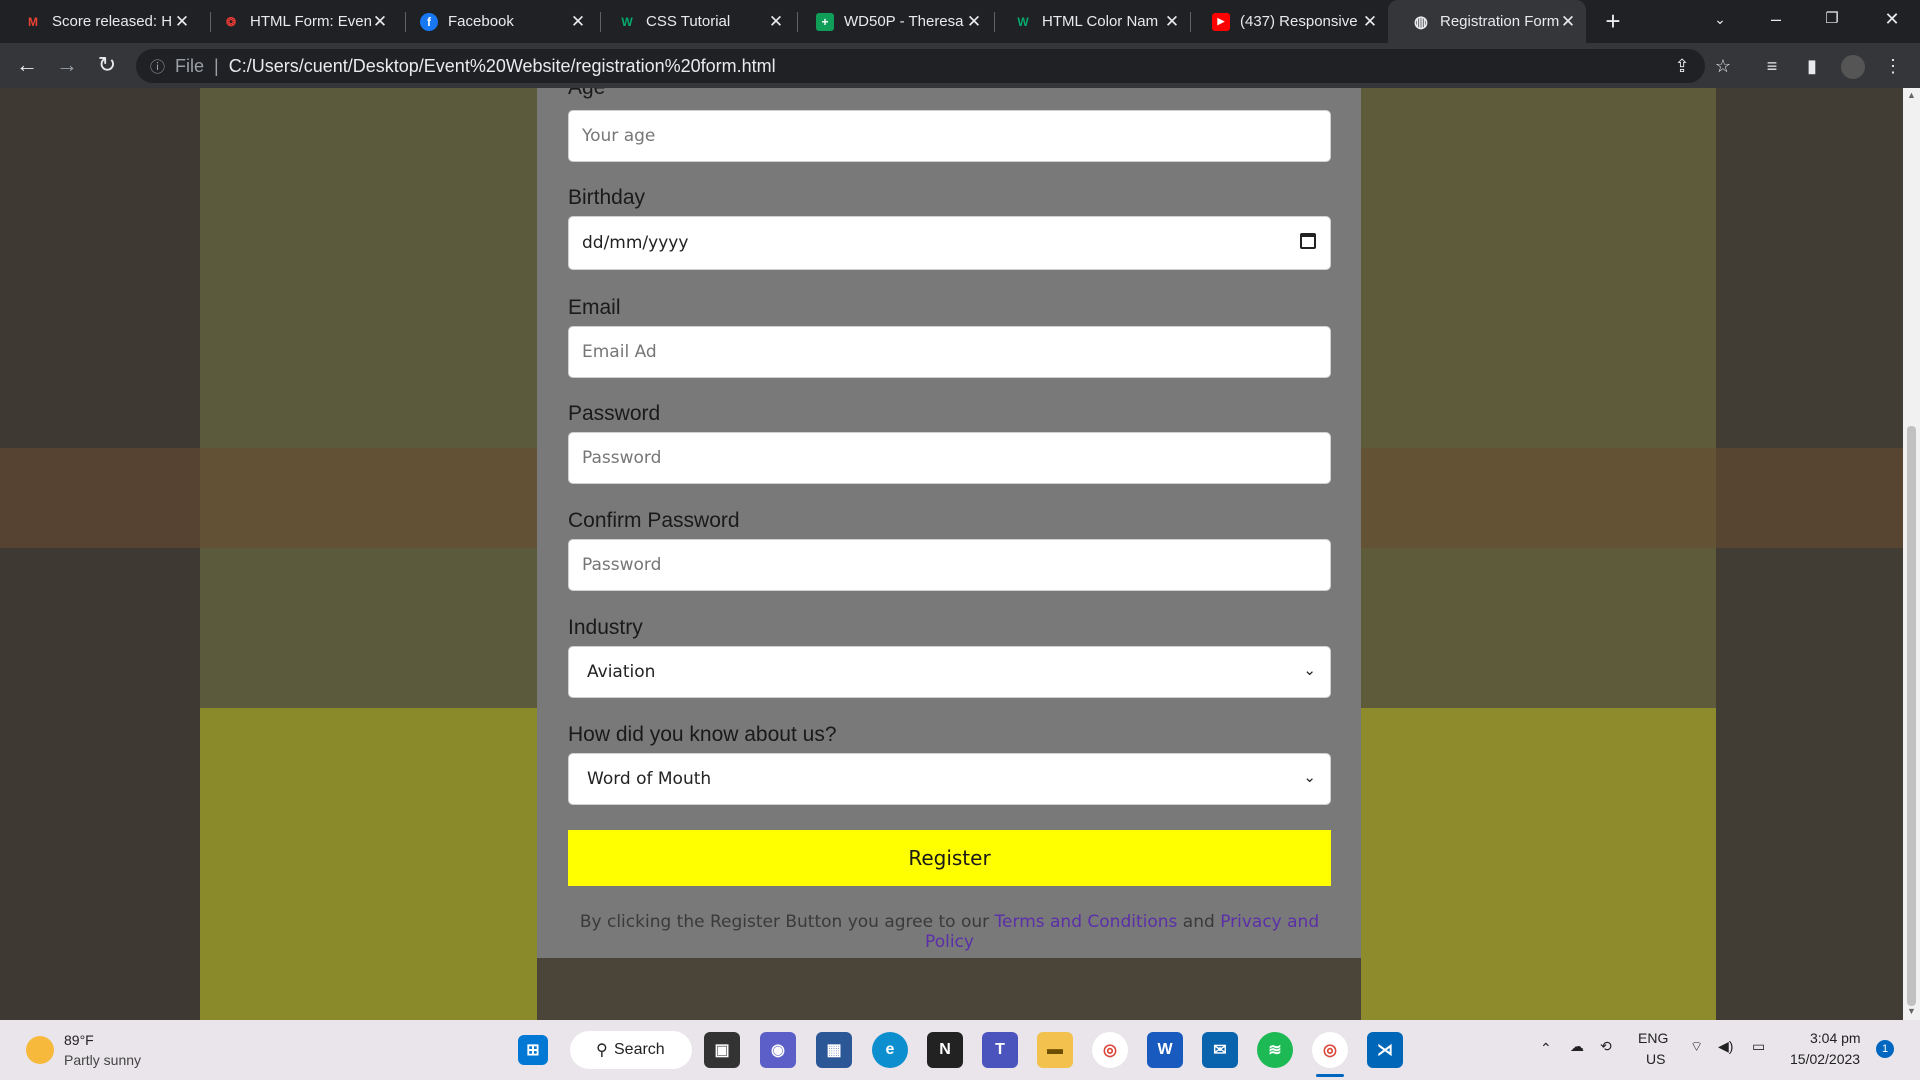 Image resolution: width=1920 pixels, height=1080 pixels. What do you see at coordinates (533, 1050) in the screenshot?
I see `windows-start-icon: ⊞` at bounding box center [533, 1050].